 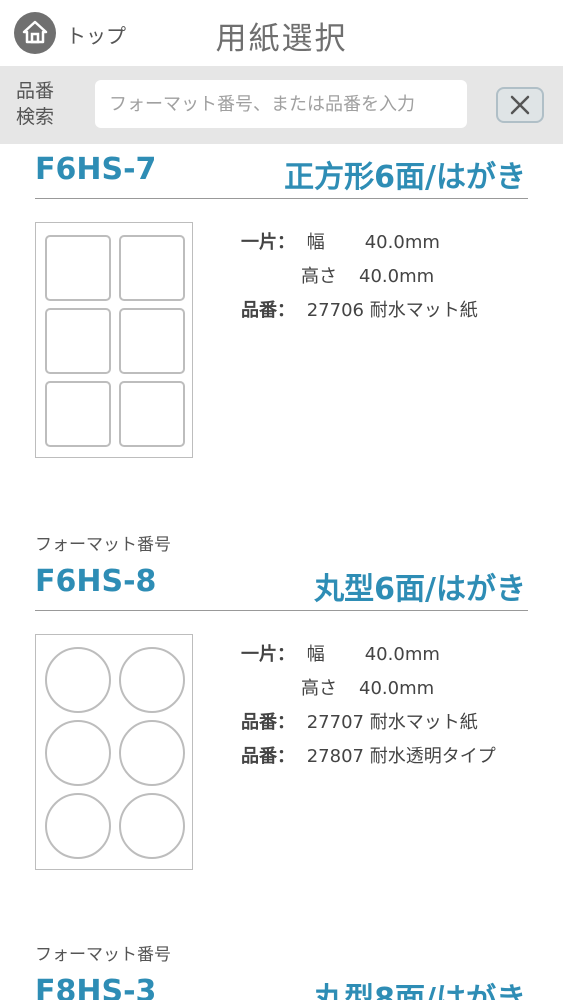 What do you see at coordinates (96, 169) in the screenshot?
I see `format-code: F6HS-7` at bounding box center [96, 169].